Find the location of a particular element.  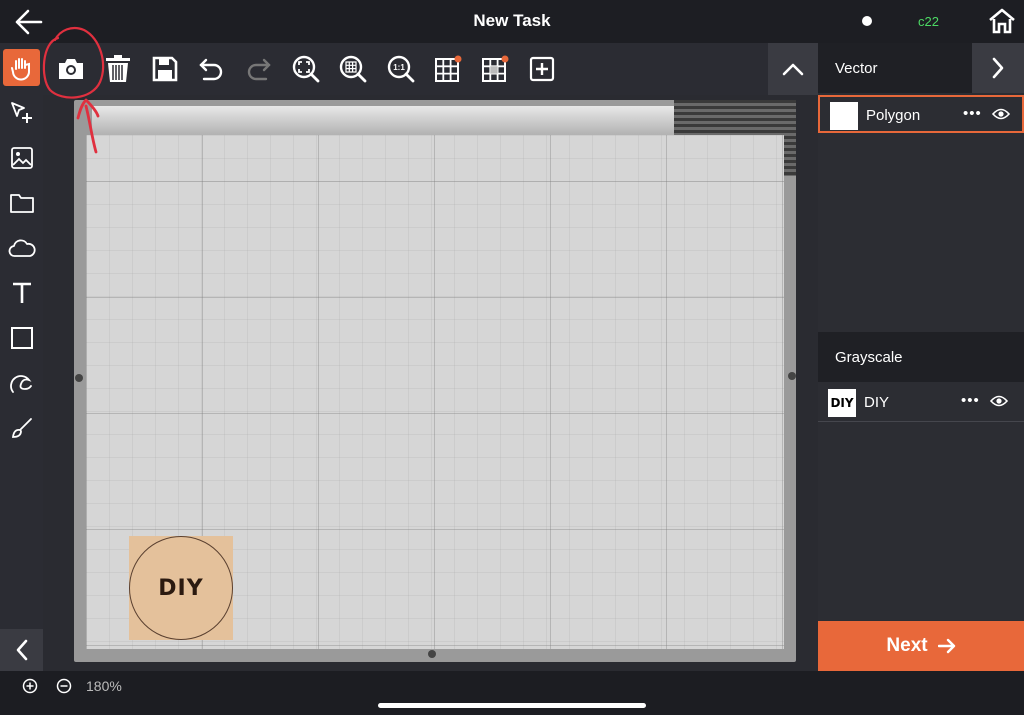

chevron-up-icon is located at coordinates (793, 69).